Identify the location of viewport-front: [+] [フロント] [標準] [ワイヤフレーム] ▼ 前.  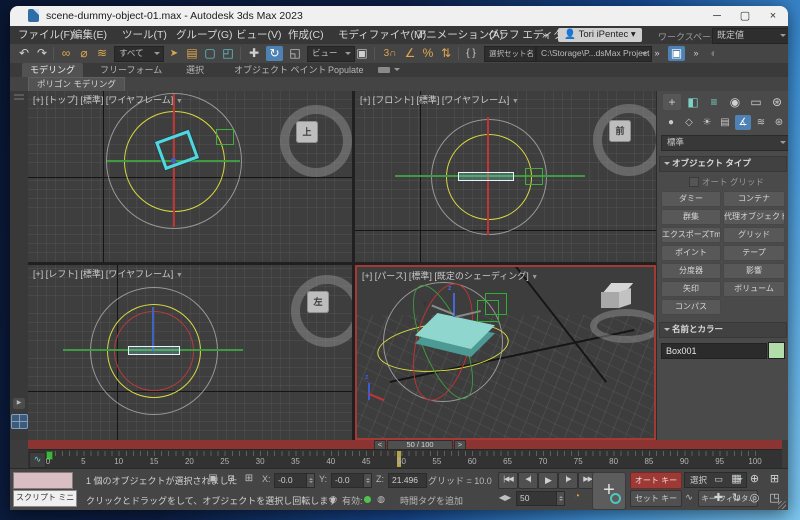
(505, 176).